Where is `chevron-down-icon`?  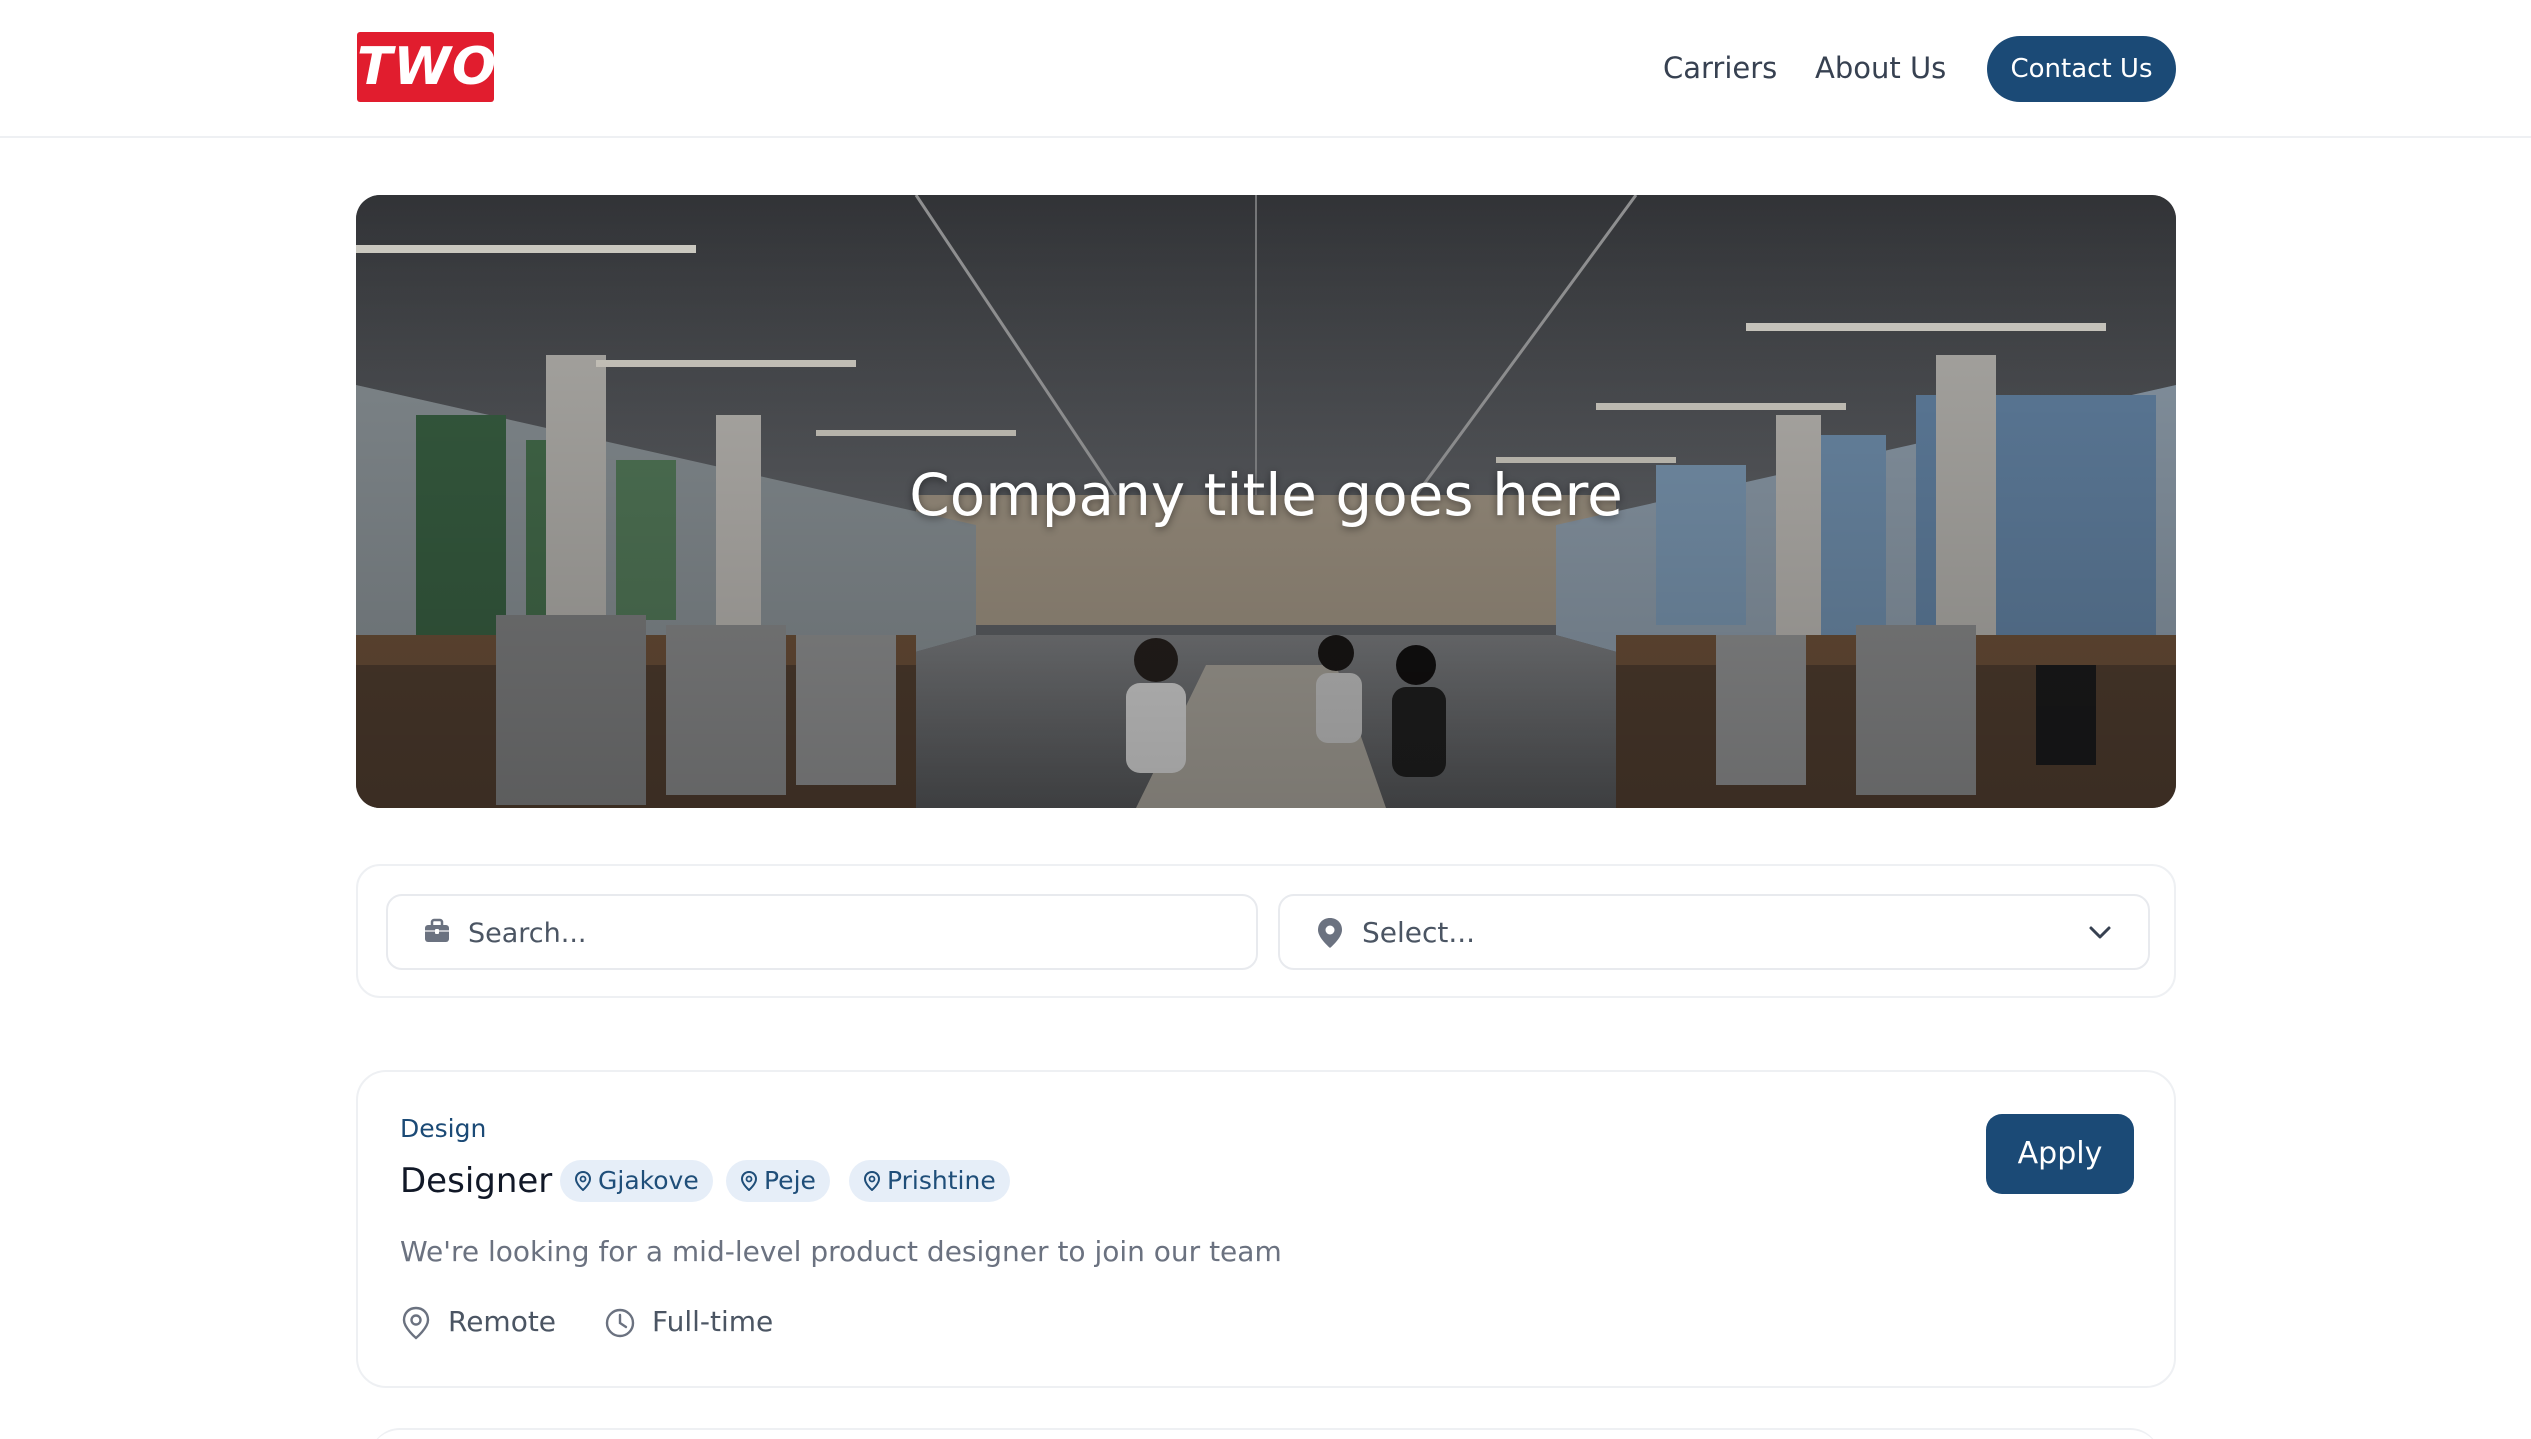 chevron-down-icon is located at coordinates (2100, 932).